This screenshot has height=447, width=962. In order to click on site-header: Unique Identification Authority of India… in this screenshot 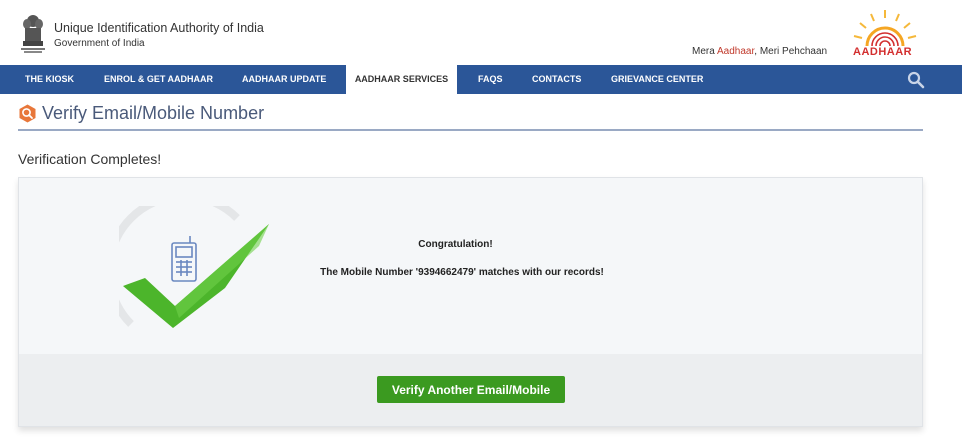, I will do `click(481, 32)`.